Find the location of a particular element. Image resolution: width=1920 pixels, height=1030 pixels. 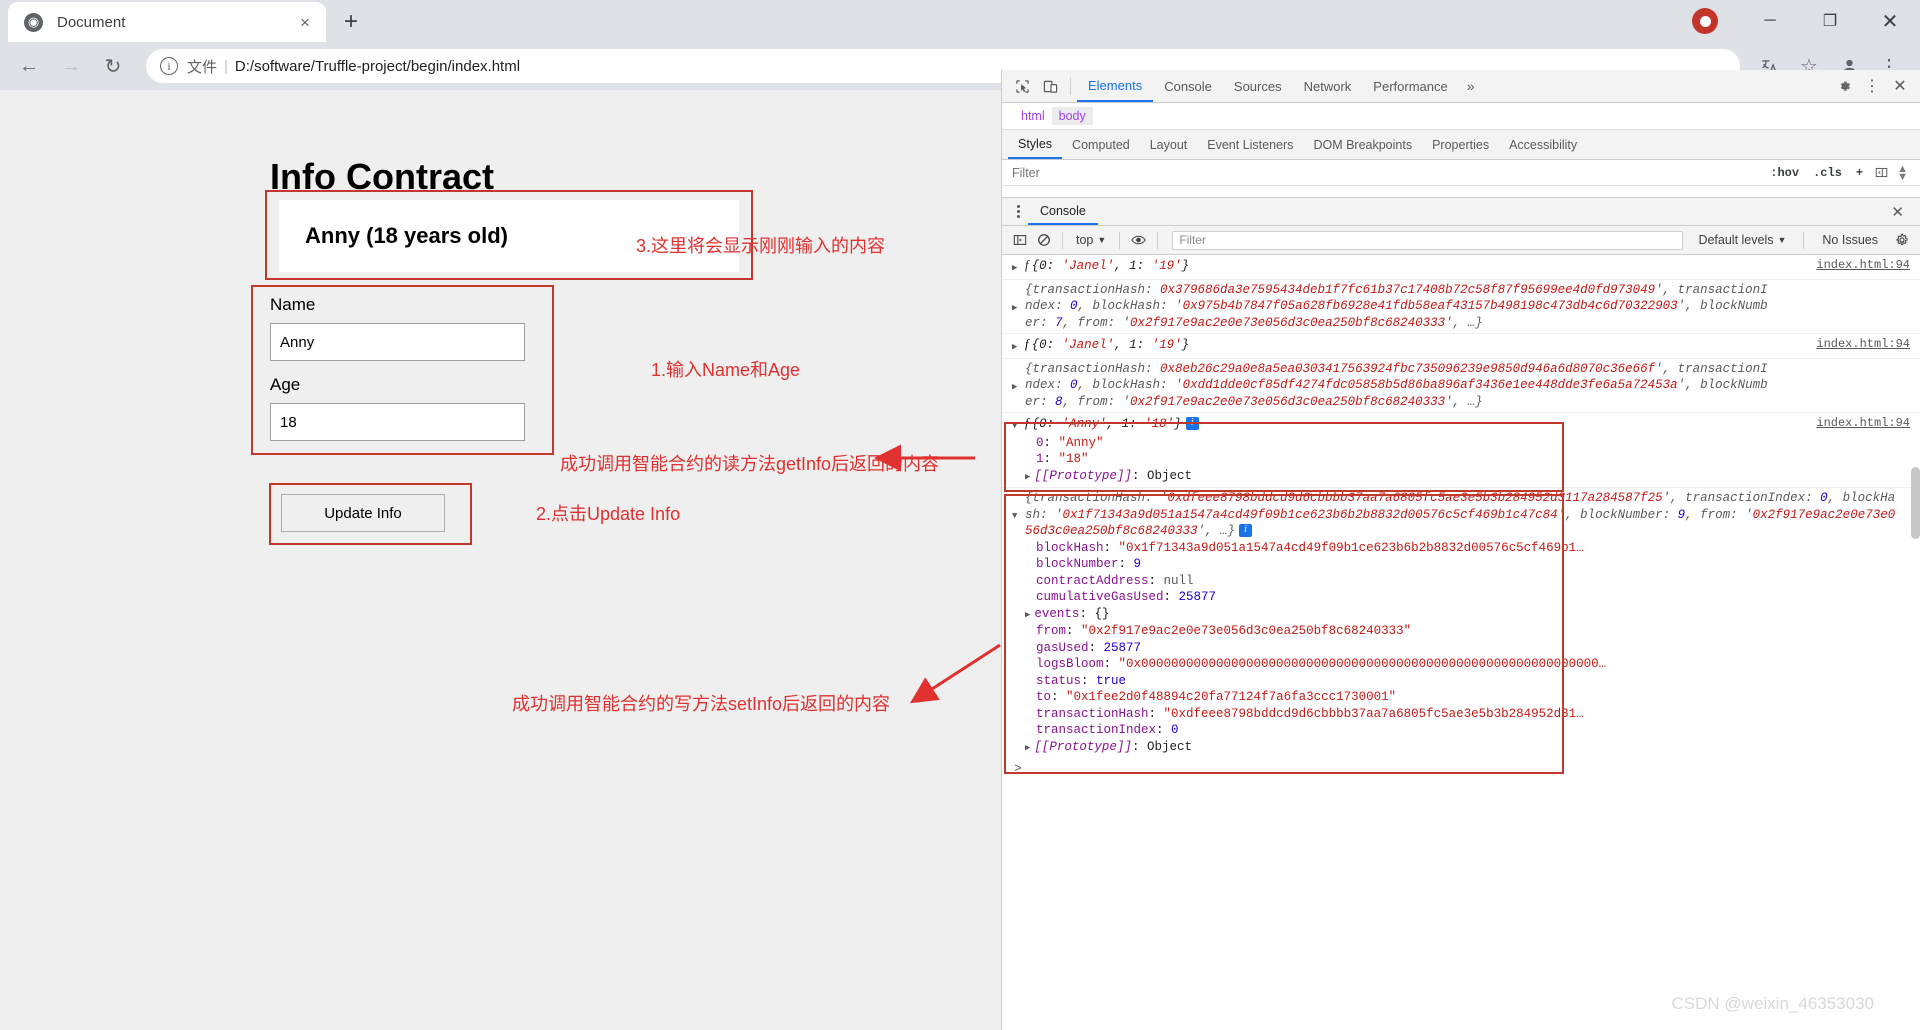

browser-tab: ◉ Document × is located at coordinates (167, 22).